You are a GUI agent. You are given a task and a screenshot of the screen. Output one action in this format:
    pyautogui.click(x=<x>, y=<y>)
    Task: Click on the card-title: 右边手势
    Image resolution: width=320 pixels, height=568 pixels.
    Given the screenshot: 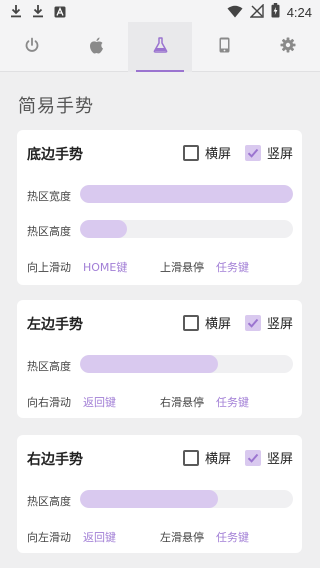 What is the action you would take?
    pyautogui.click(x=55, y=460)
    